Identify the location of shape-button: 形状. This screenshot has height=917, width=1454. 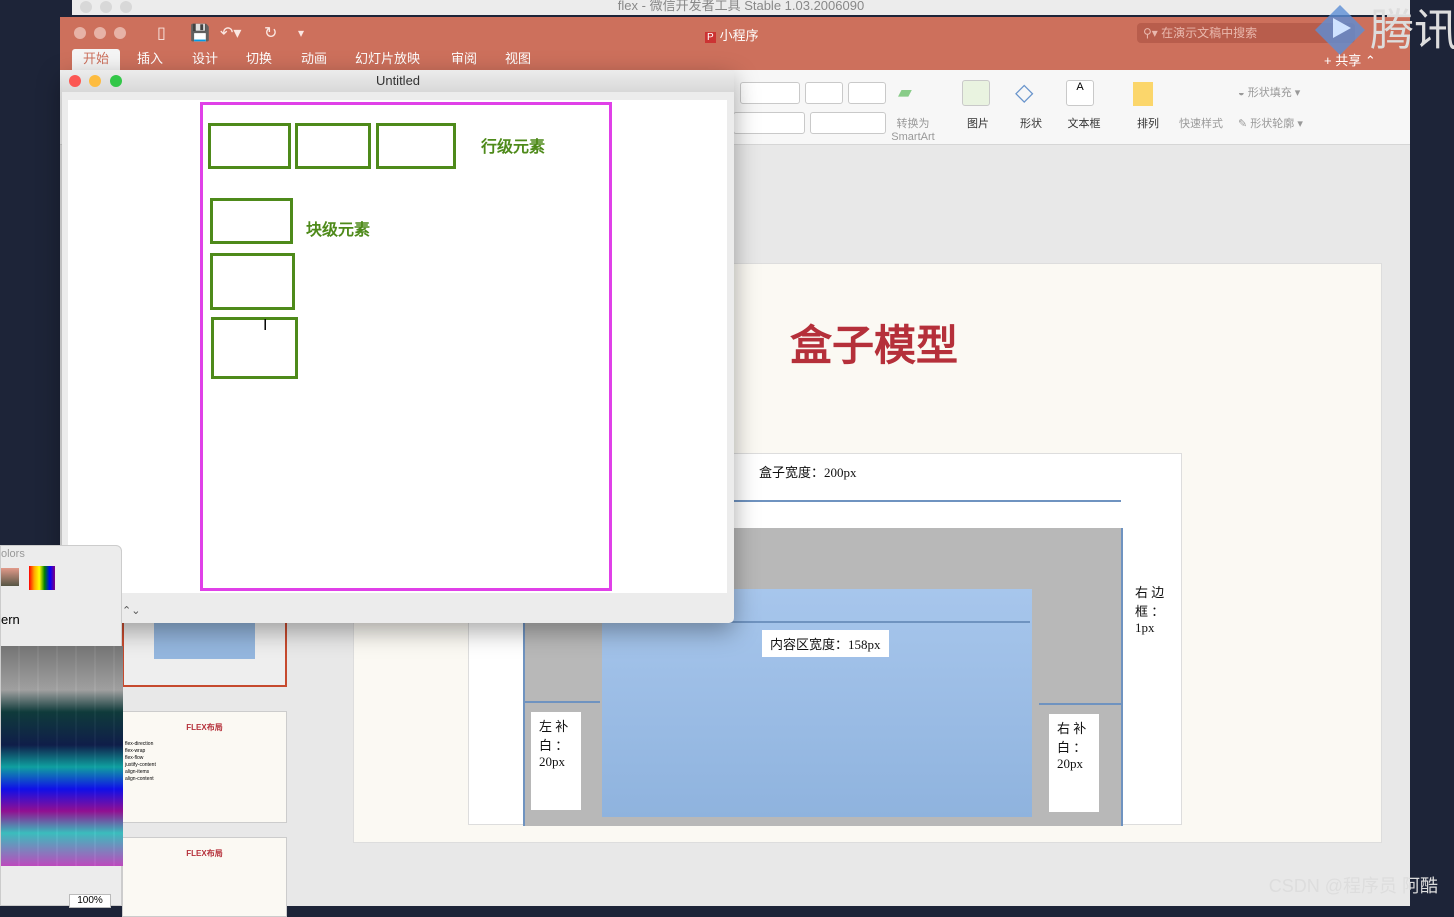
(1031, 123).